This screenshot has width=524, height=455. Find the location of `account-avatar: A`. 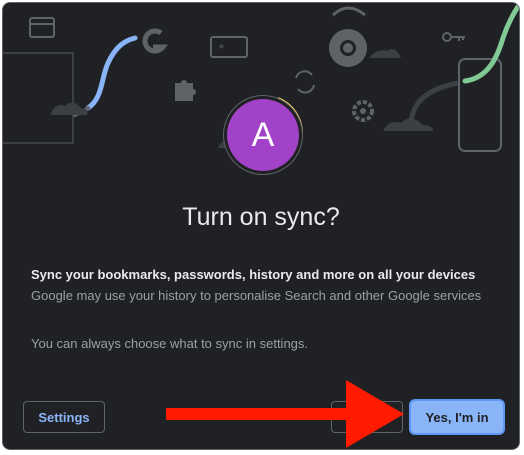

account-avatar: A is located at coordinates (263, 135).